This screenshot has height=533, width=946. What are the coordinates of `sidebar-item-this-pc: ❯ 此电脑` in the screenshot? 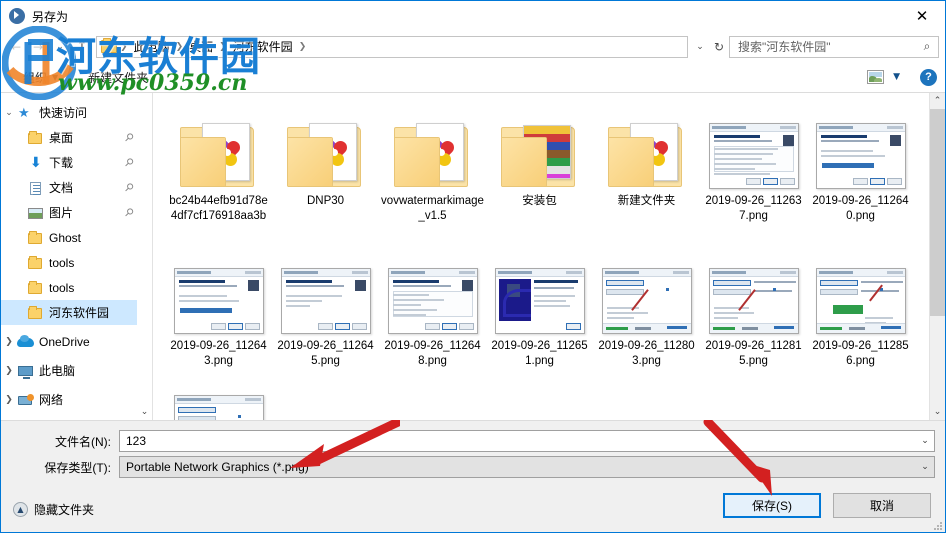 It's located at (69, 370).